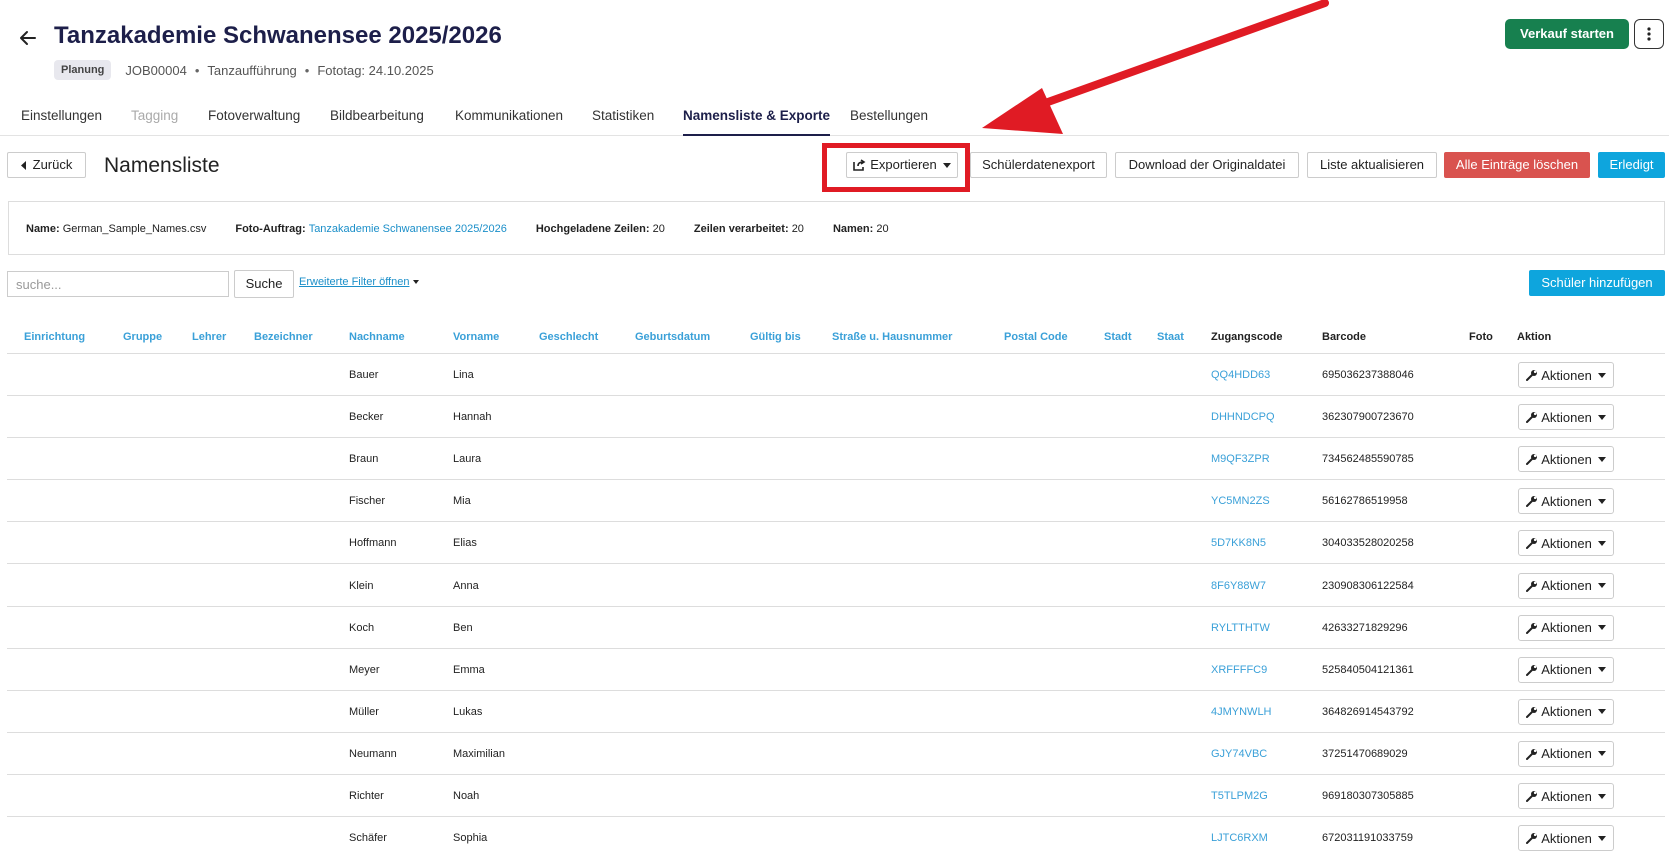 This screenshot has height=854, width=1669. What do you see at coordinates (283, 337) in the screenshot?
I see `column-header-bezeichner: Bezeichner` at bounding box center [283, 337].